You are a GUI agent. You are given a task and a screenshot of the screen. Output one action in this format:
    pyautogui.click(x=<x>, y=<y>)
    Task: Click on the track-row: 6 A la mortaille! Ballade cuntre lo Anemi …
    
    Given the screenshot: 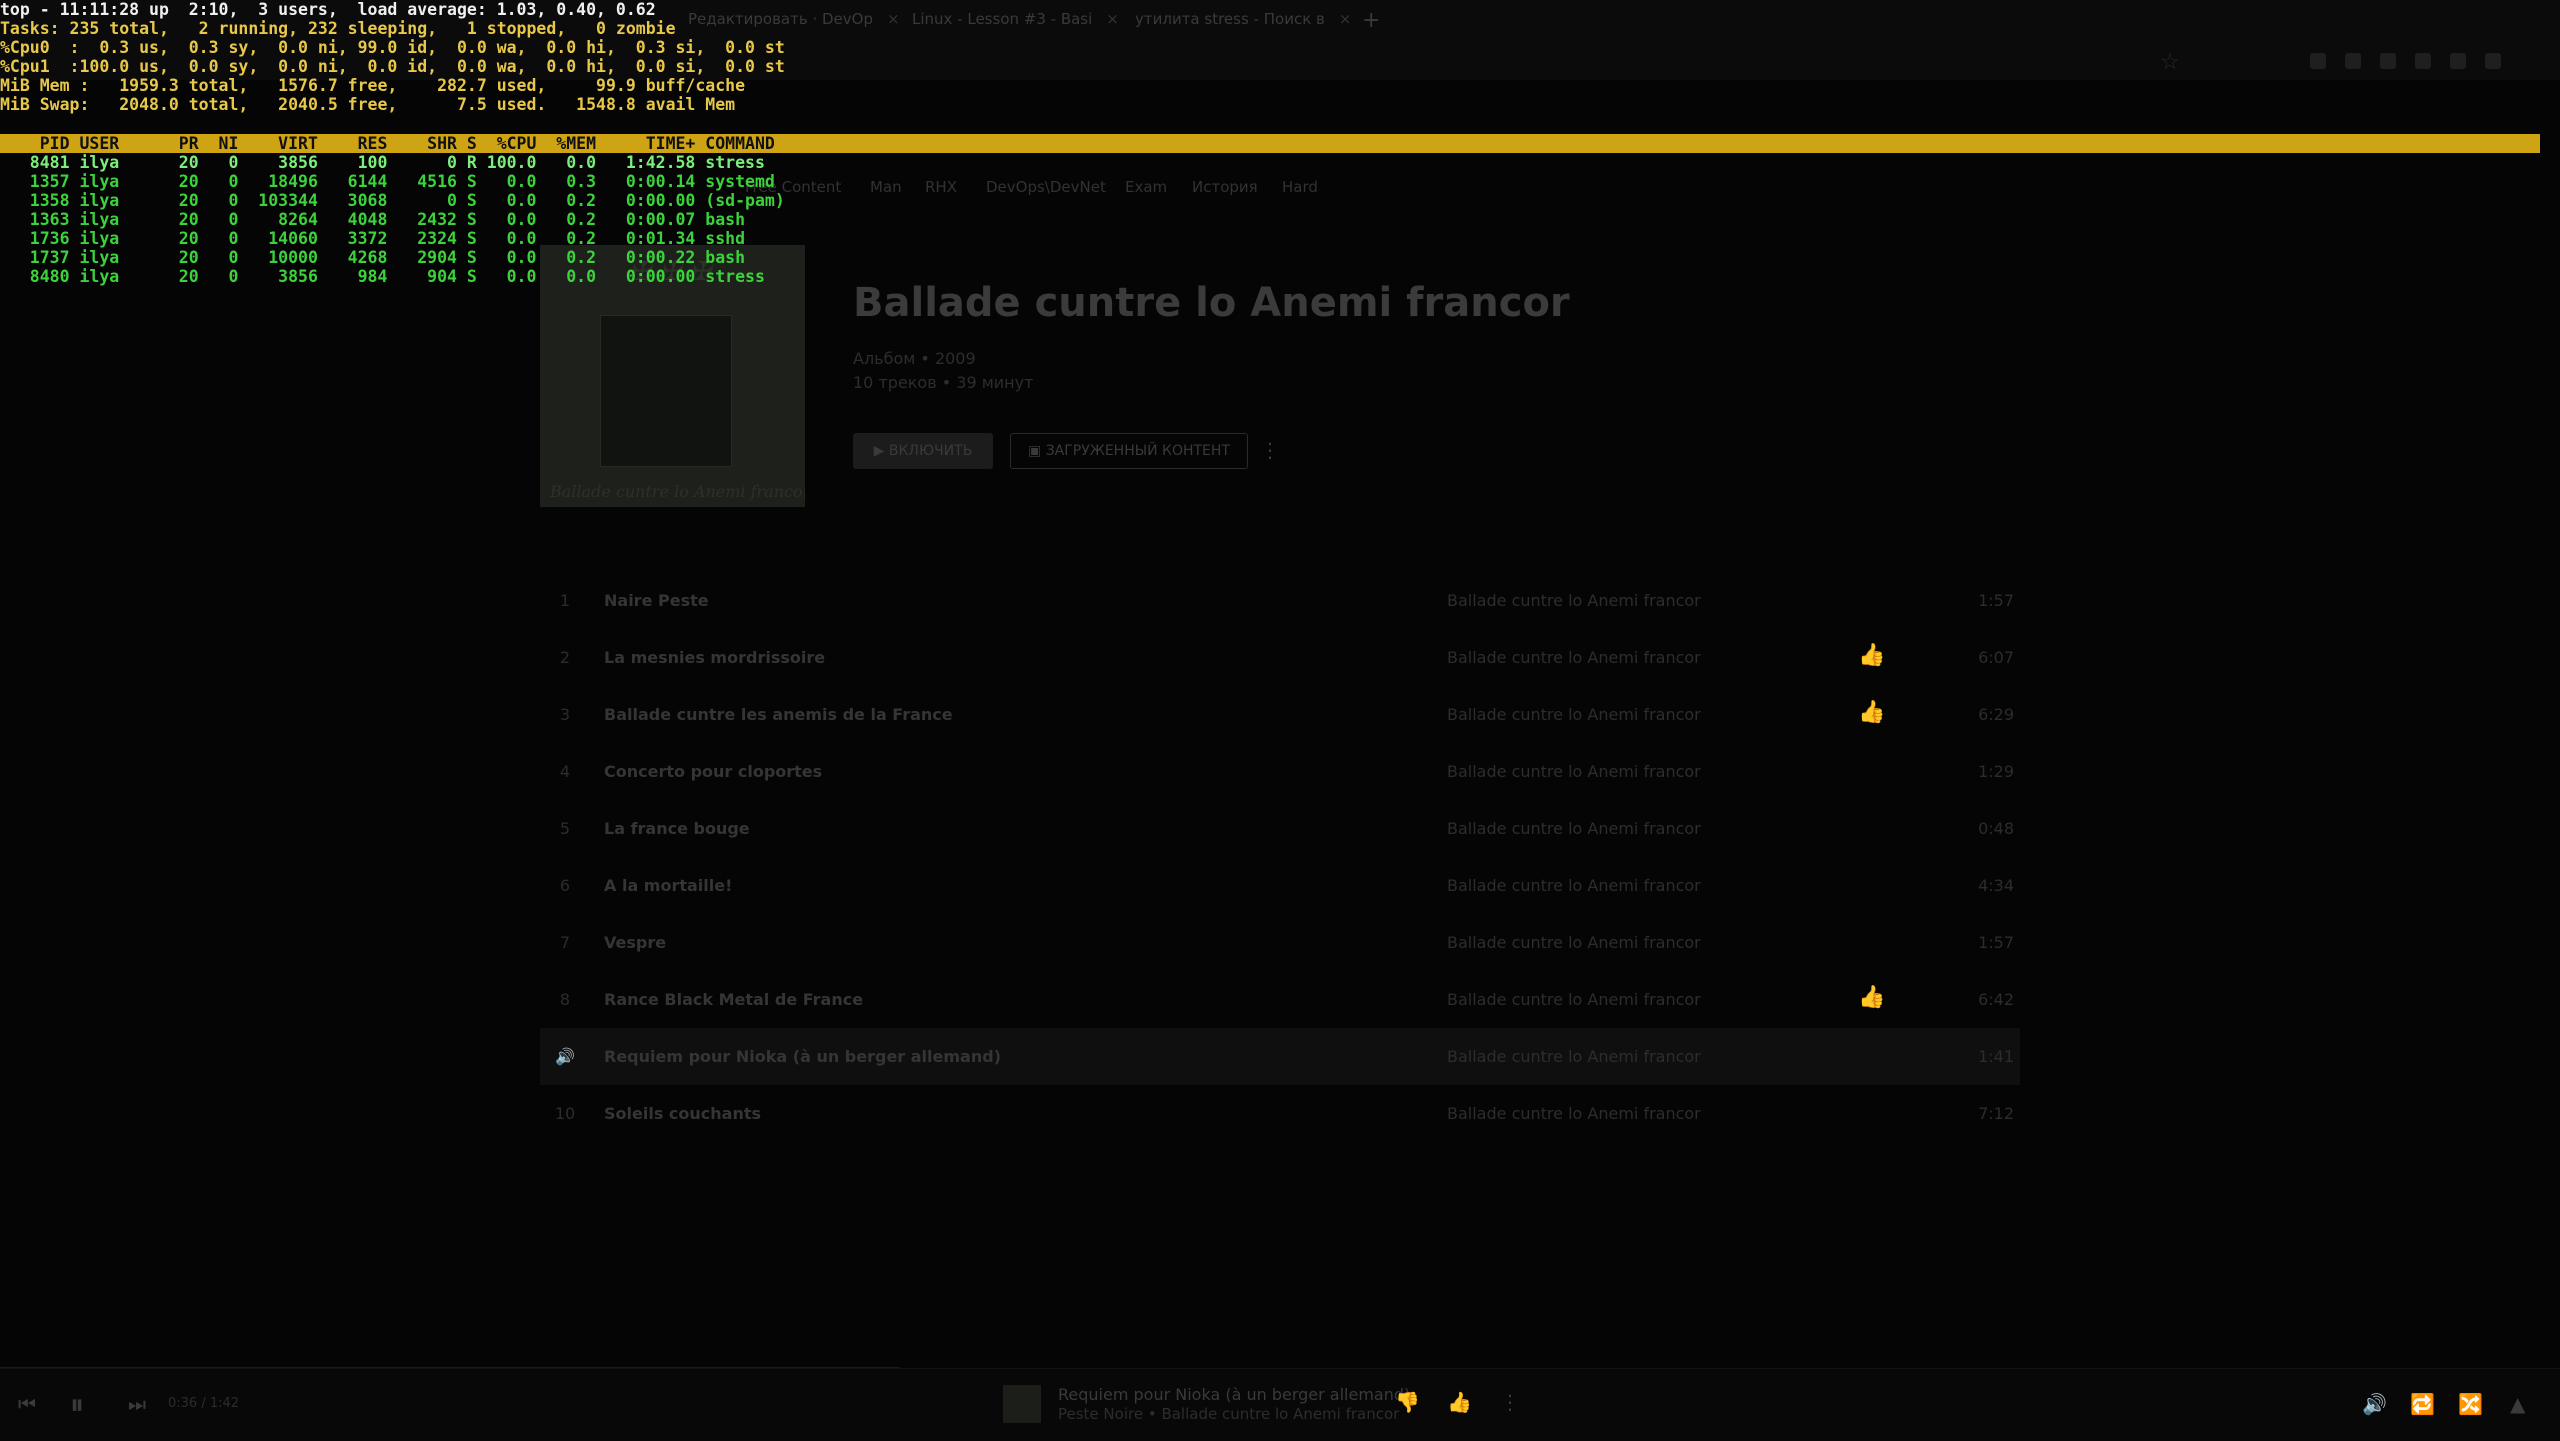 What is the action you would take?
    pyautogui.click(x=1280, y=885)
    